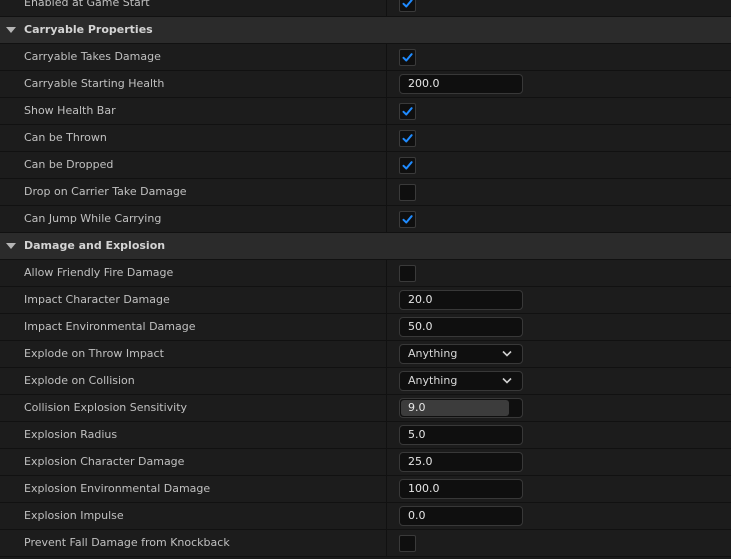 This screenshot has width=731, height=559. Describe the element at coordinates (69, 164) in the screenshot. I see `property-label: Can be Dropped` at that location.